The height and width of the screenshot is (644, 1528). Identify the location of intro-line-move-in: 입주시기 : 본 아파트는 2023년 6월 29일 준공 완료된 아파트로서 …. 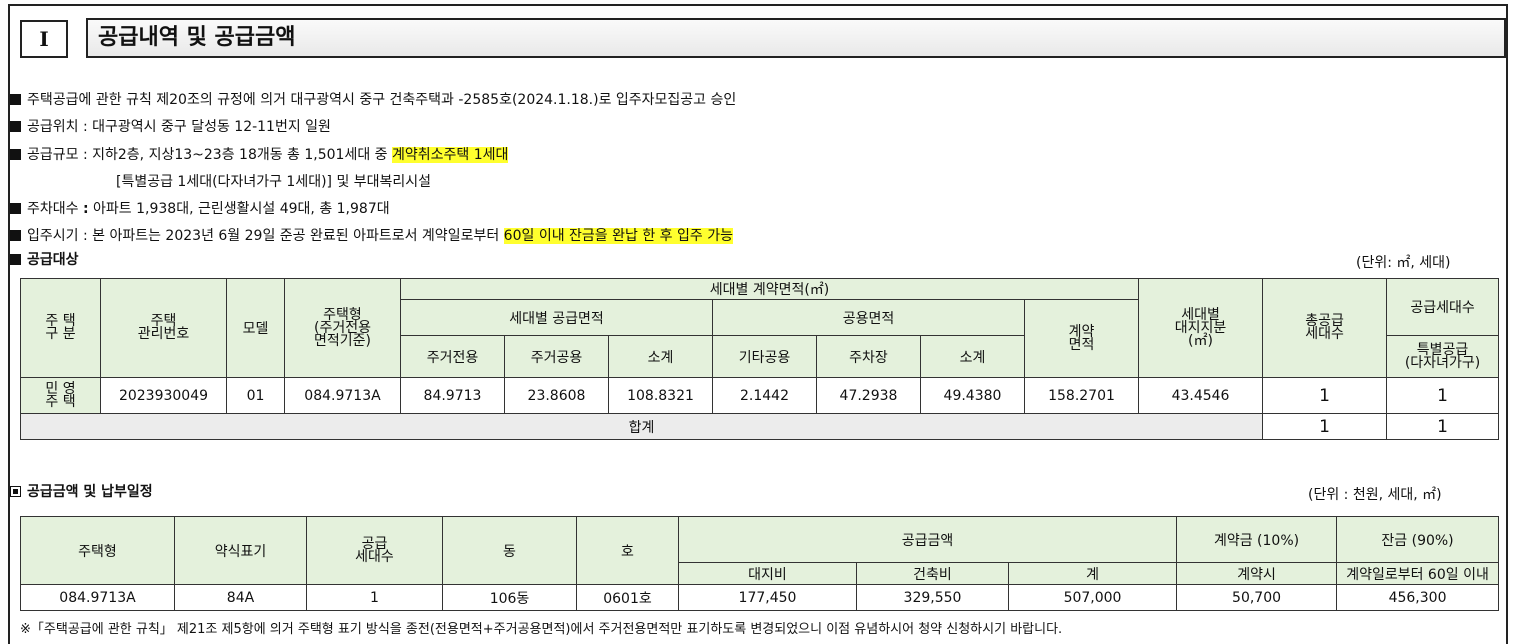
(371, 236).